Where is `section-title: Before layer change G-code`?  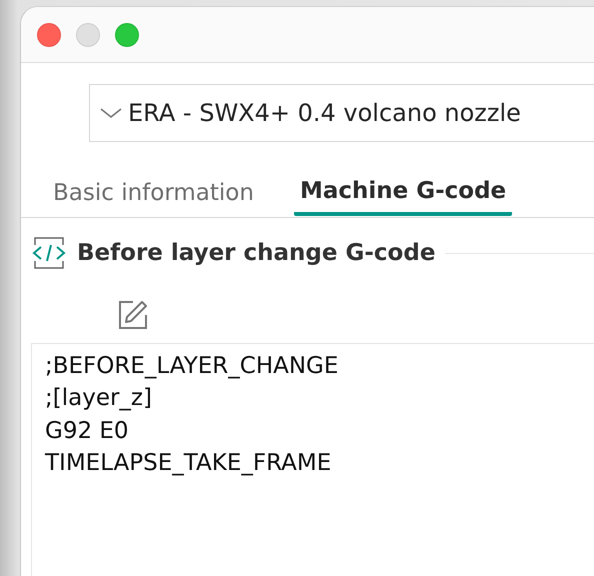 section-title: Before layer change G-code is located at coordinates (256, 253).